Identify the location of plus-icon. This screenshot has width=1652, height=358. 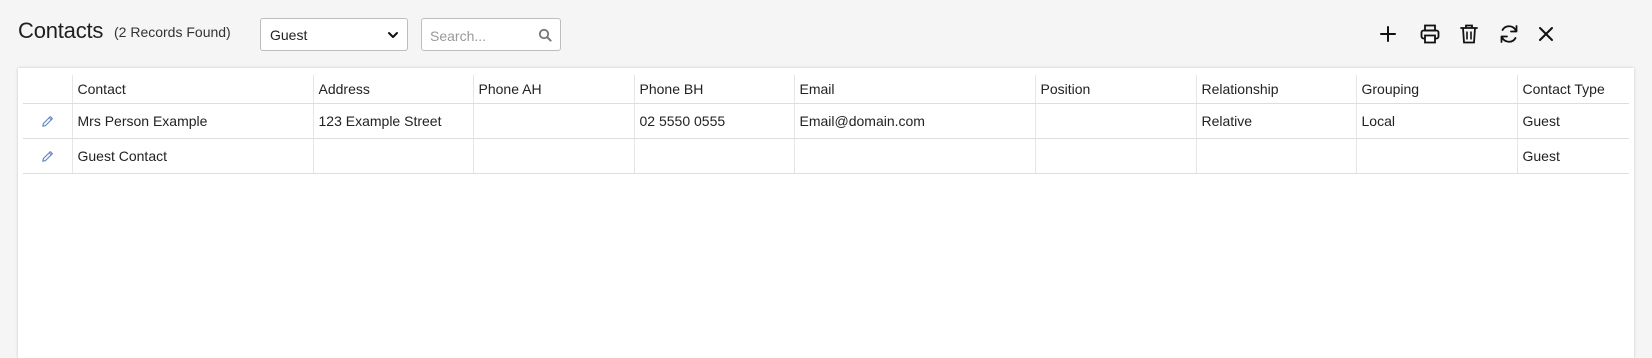
(1388, 34).